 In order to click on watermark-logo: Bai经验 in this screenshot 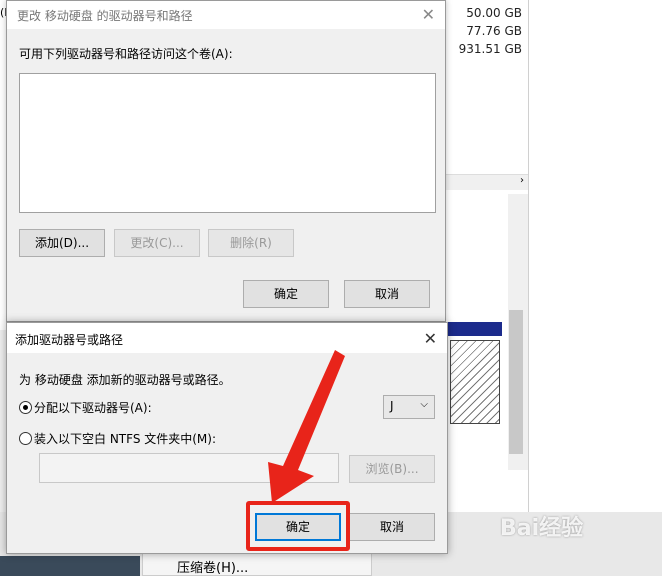, I will do `click(542, 528)`.